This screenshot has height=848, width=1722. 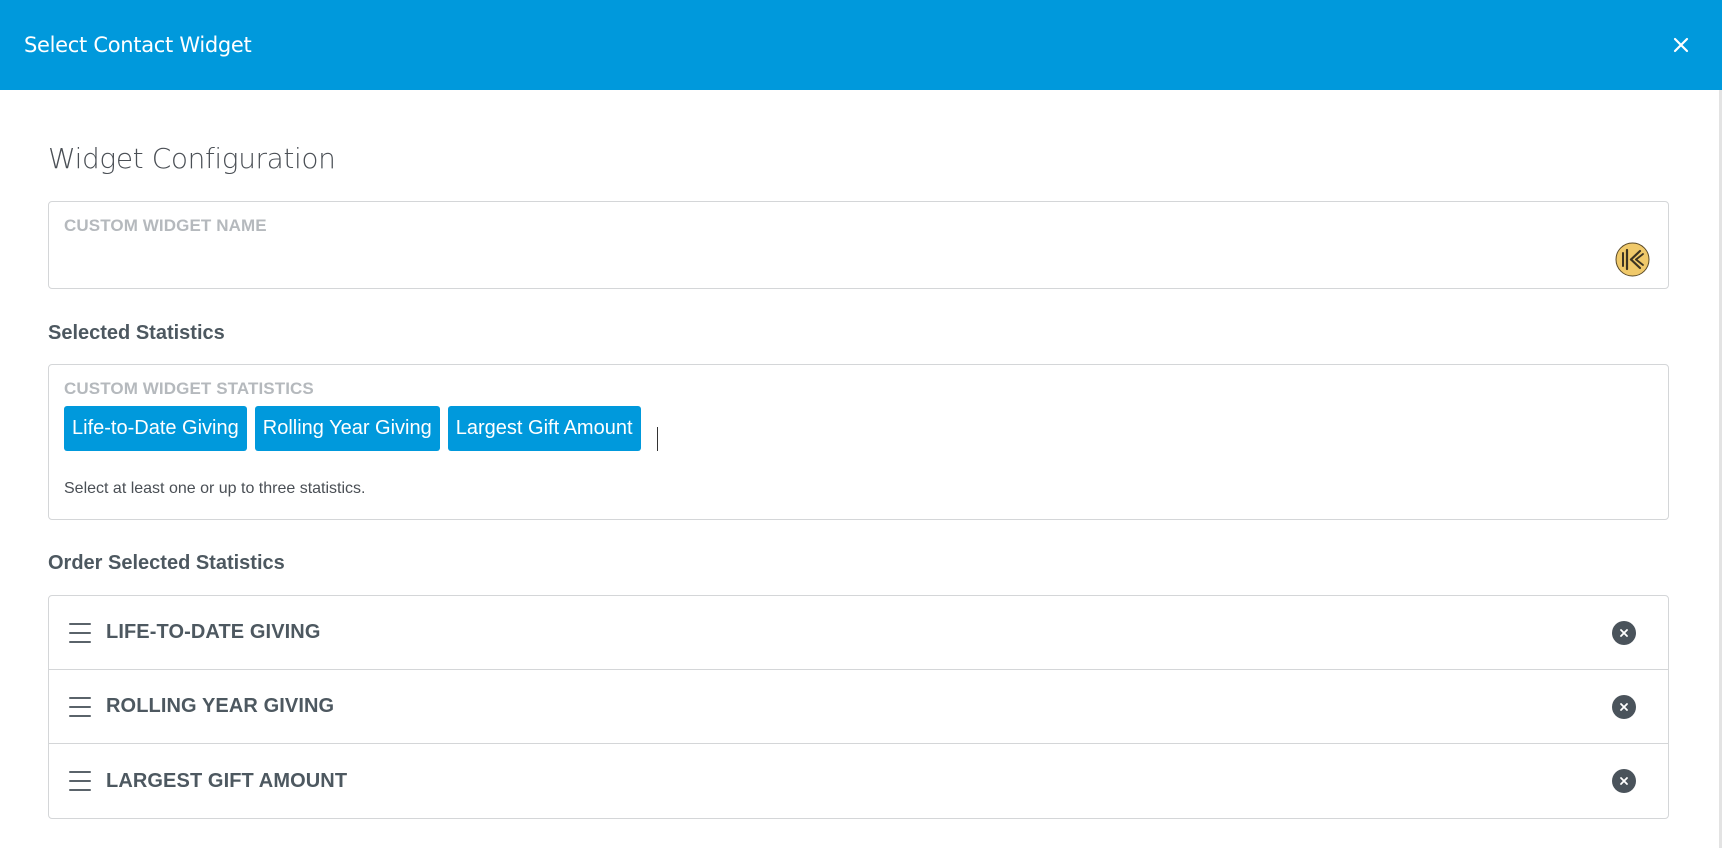 I want to click on statistic-chip: Rolling Year Giving, so click(x=347, y=428).